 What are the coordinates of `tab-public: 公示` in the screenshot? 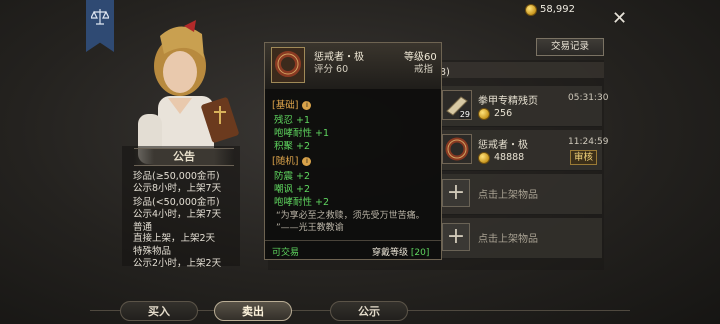 It's located at (369, 311).